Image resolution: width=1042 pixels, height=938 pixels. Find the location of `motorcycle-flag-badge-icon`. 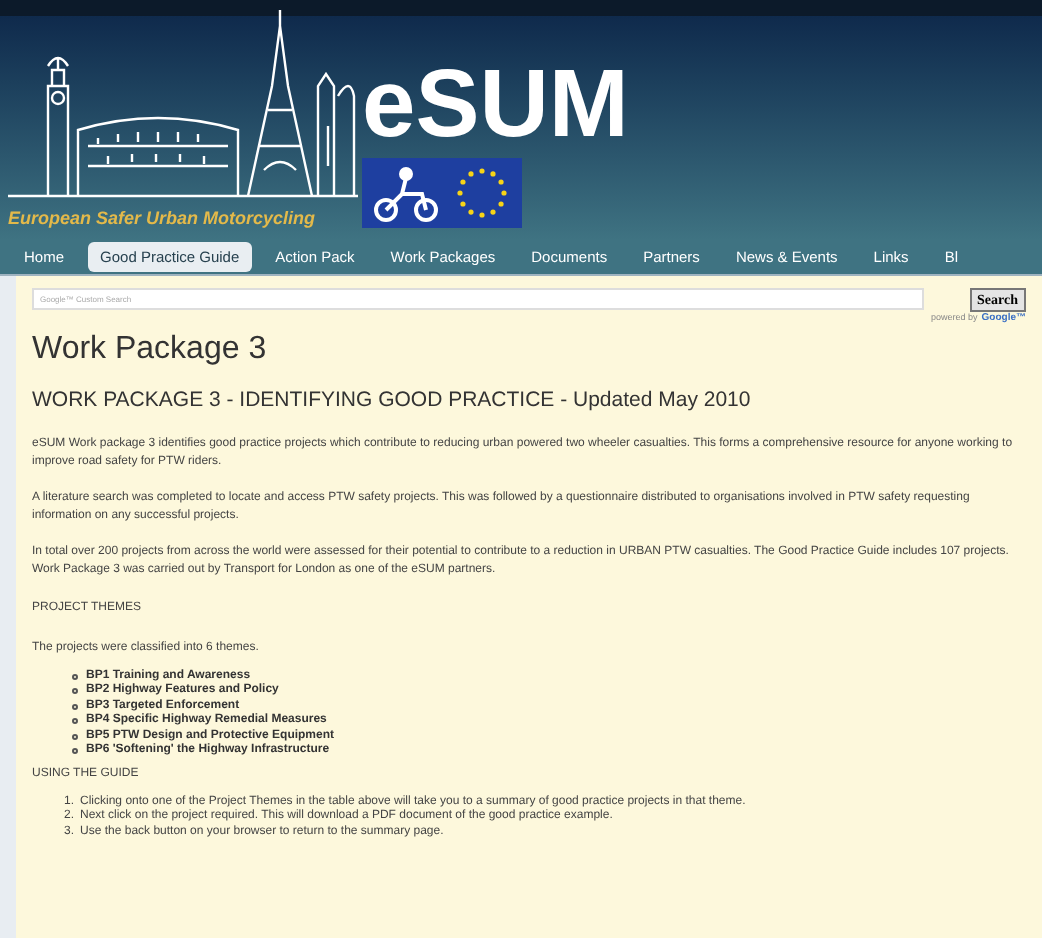

motorcycle-flag-badge-icon is located at coordinates (442, 193).